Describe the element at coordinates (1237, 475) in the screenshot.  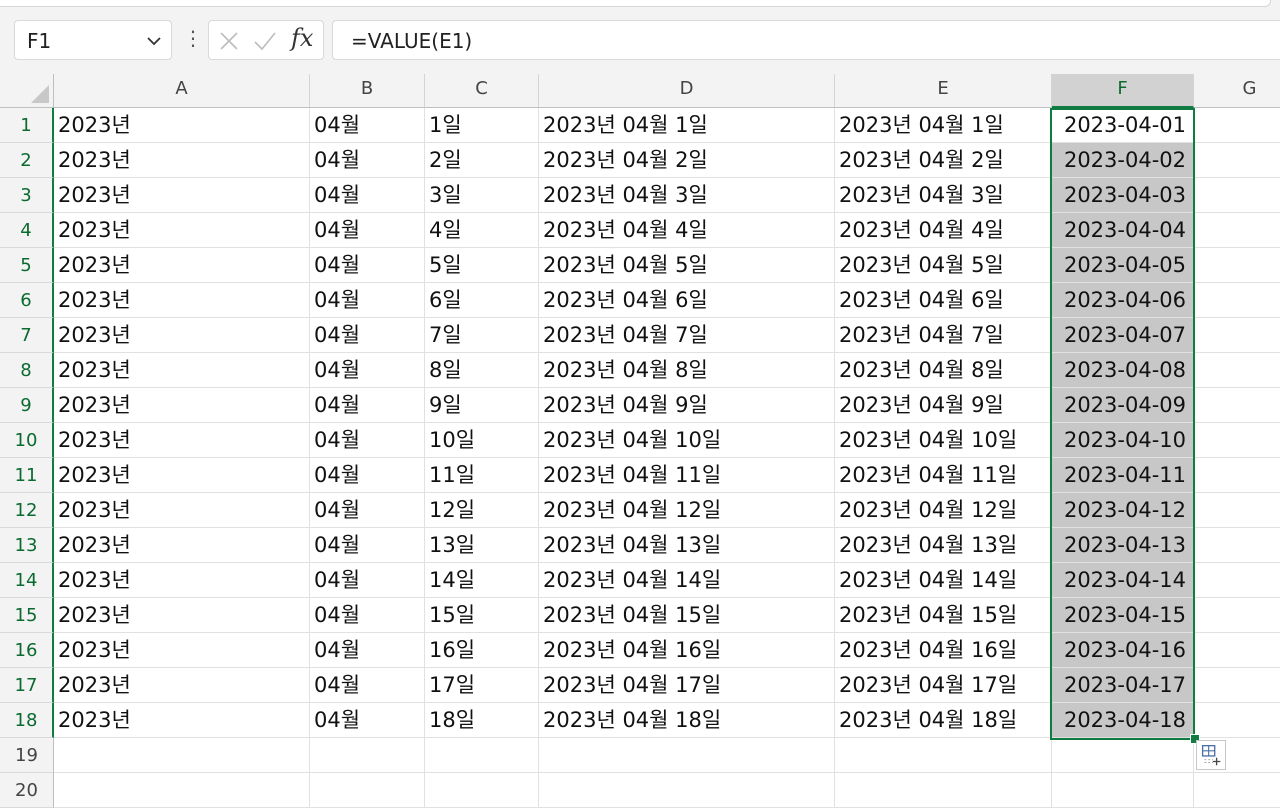
I see `cell-g11` at that location.